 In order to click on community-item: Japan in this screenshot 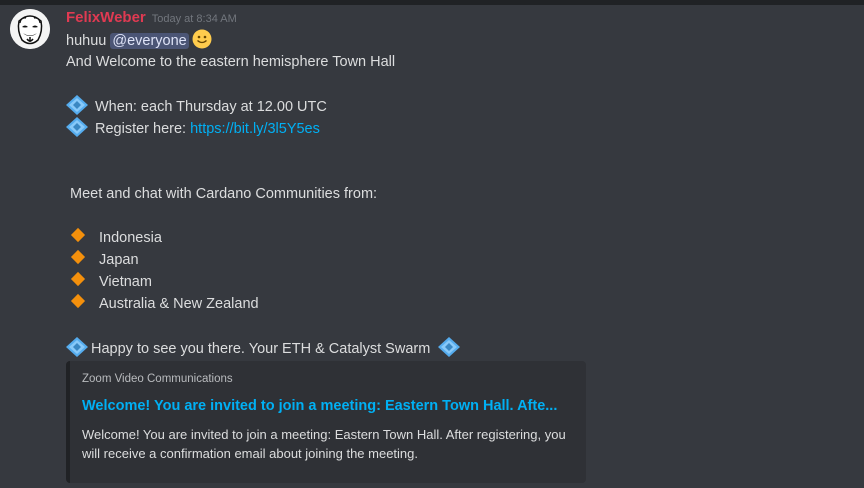, I will do `click(456, 260)`.